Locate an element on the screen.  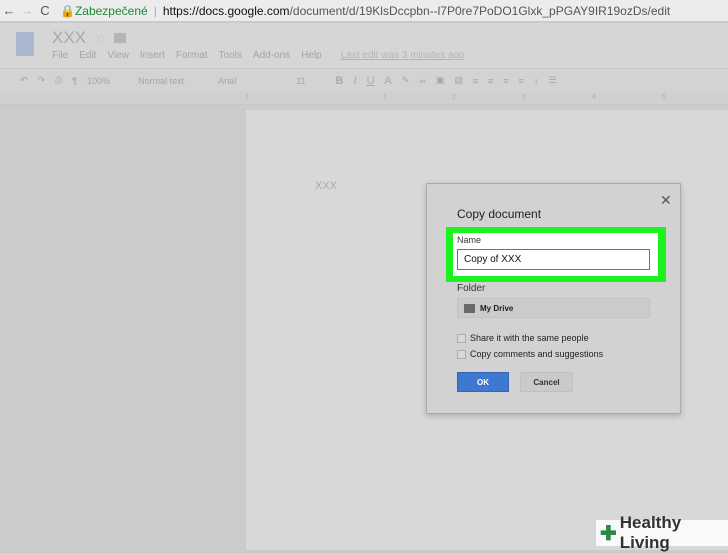
menu-help: Help is located at coordinates (311, 55).